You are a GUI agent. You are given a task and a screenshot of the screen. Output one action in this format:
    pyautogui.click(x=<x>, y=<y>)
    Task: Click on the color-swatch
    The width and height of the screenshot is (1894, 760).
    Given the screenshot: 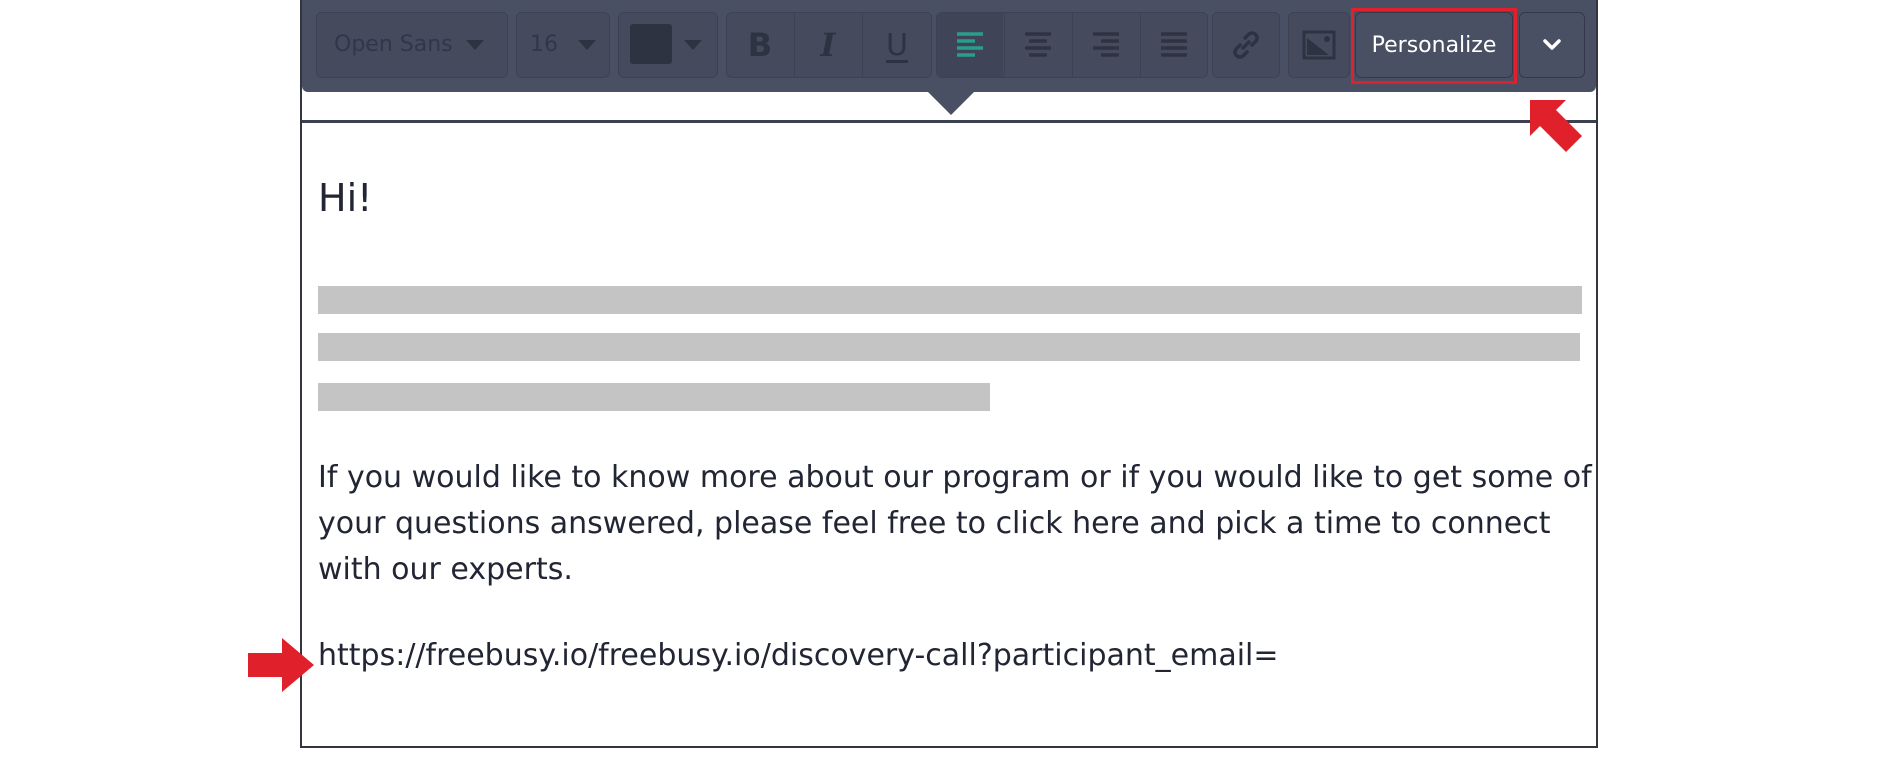 What is the action you would take?
    pyautogui.click(x=651, y=44)
    